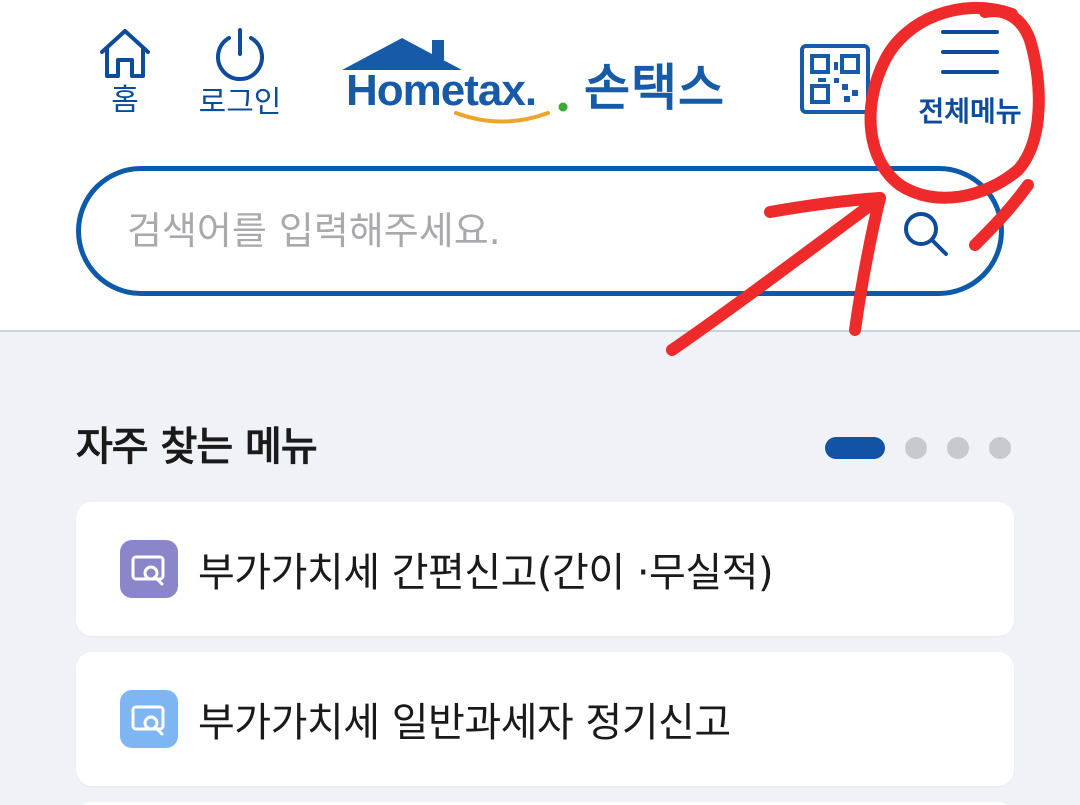 This screenshot has width=1080, height=805. I want to click on search-icon, so click(926, 234).